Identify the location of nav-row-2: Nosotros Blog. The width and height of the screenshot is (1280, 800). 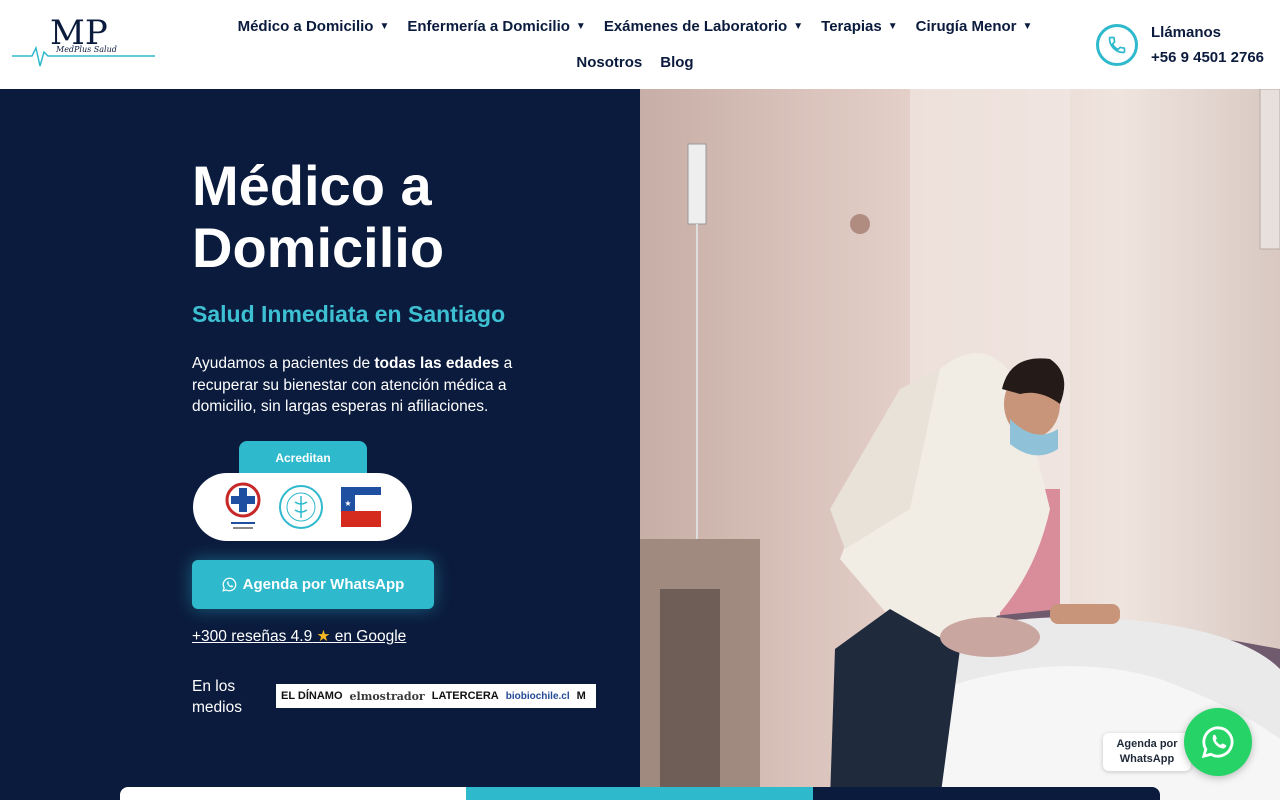
(635, 62).